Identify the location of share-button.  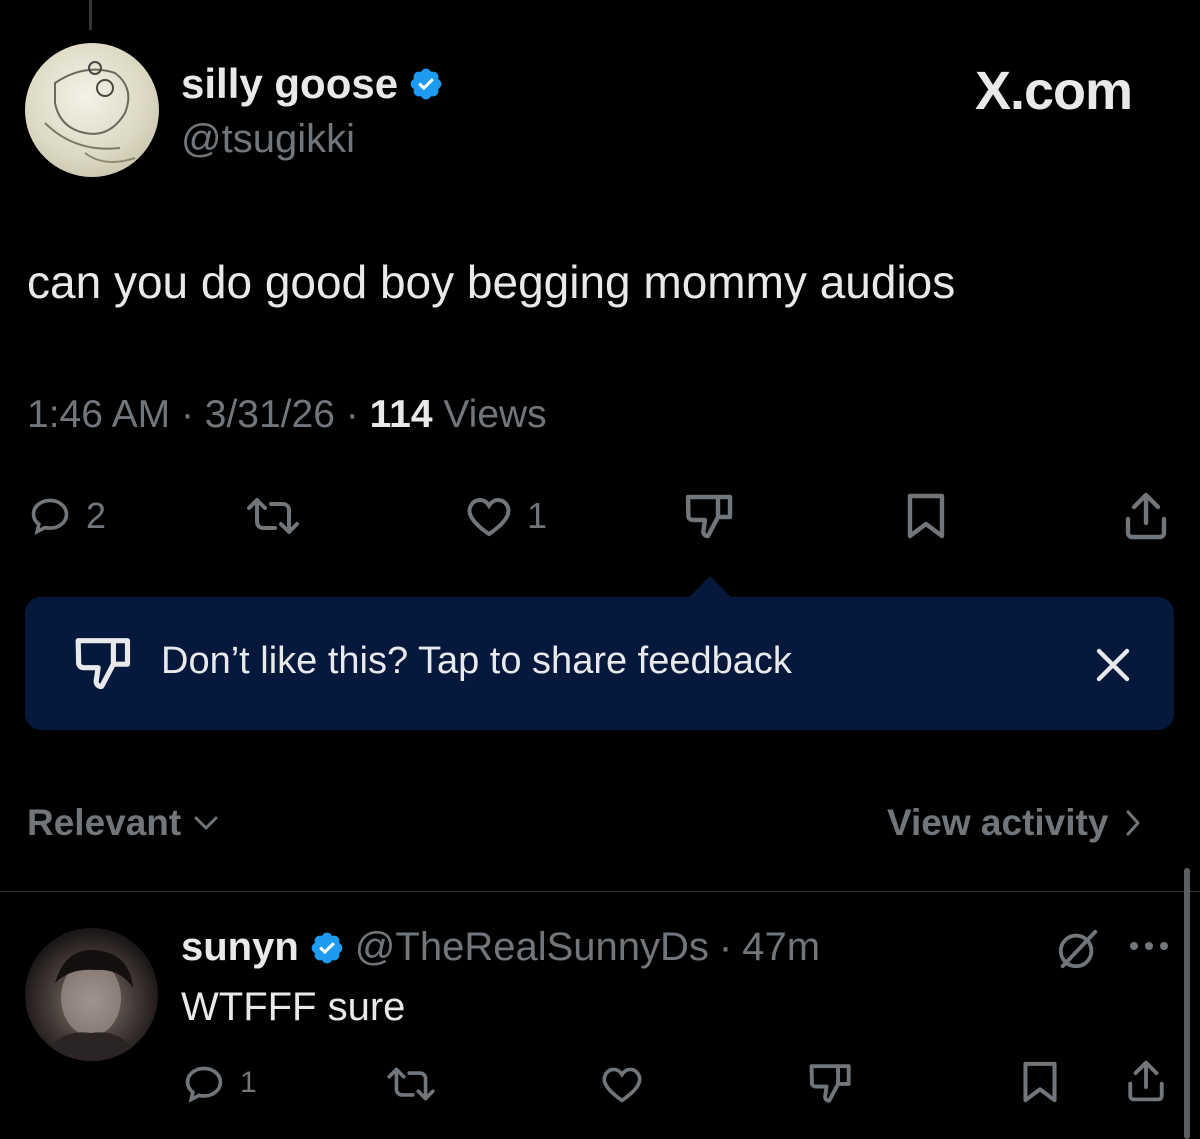
(1146, 516).